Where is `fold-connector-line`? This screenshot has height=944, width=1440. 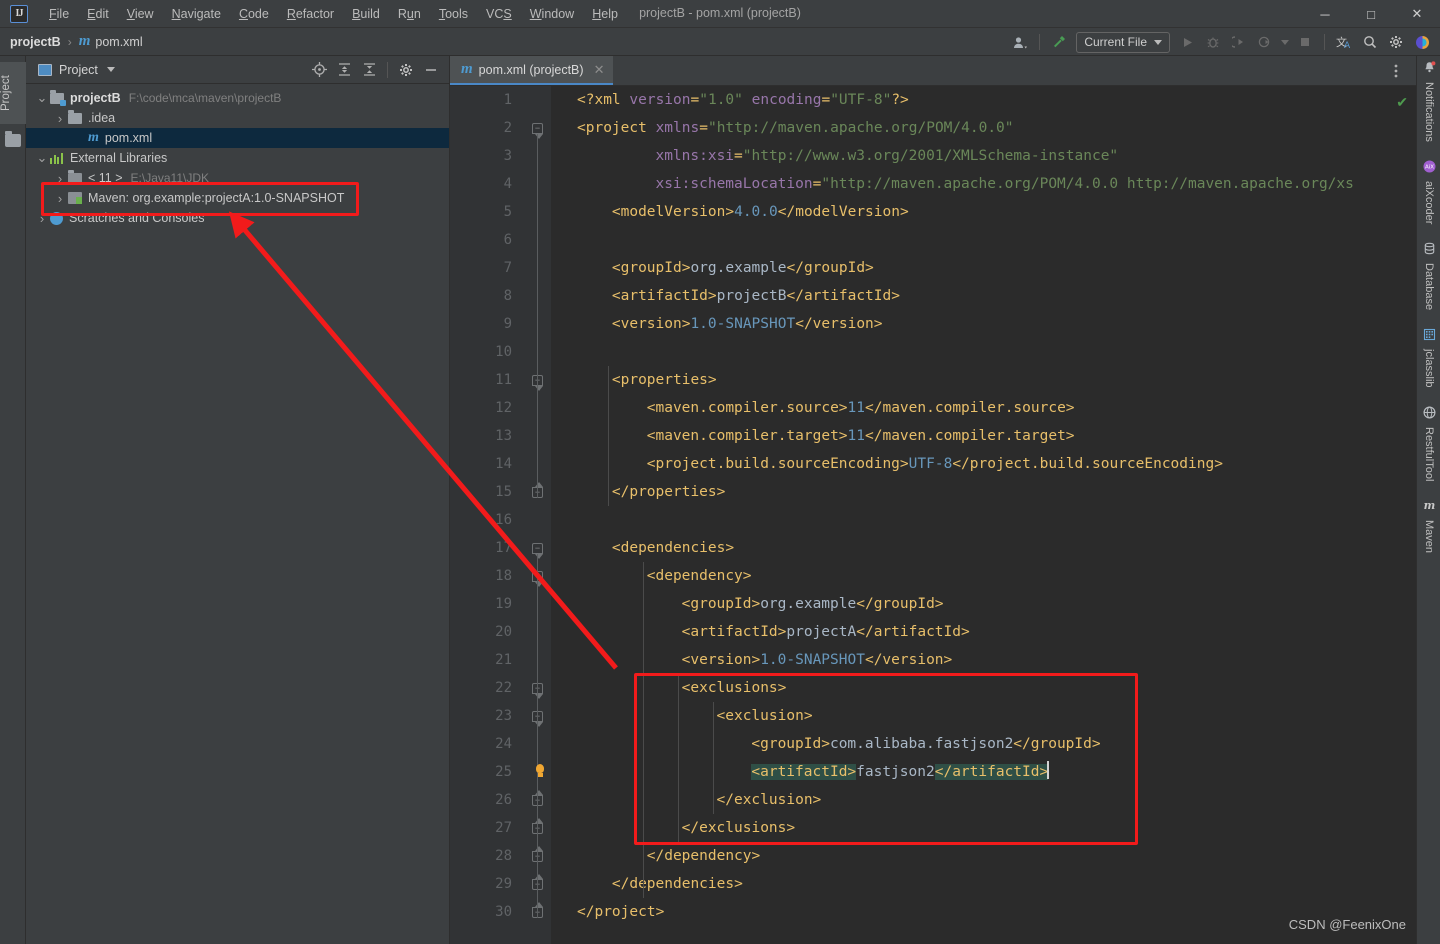 fold-connector-line is located at coordinates (537, 736).